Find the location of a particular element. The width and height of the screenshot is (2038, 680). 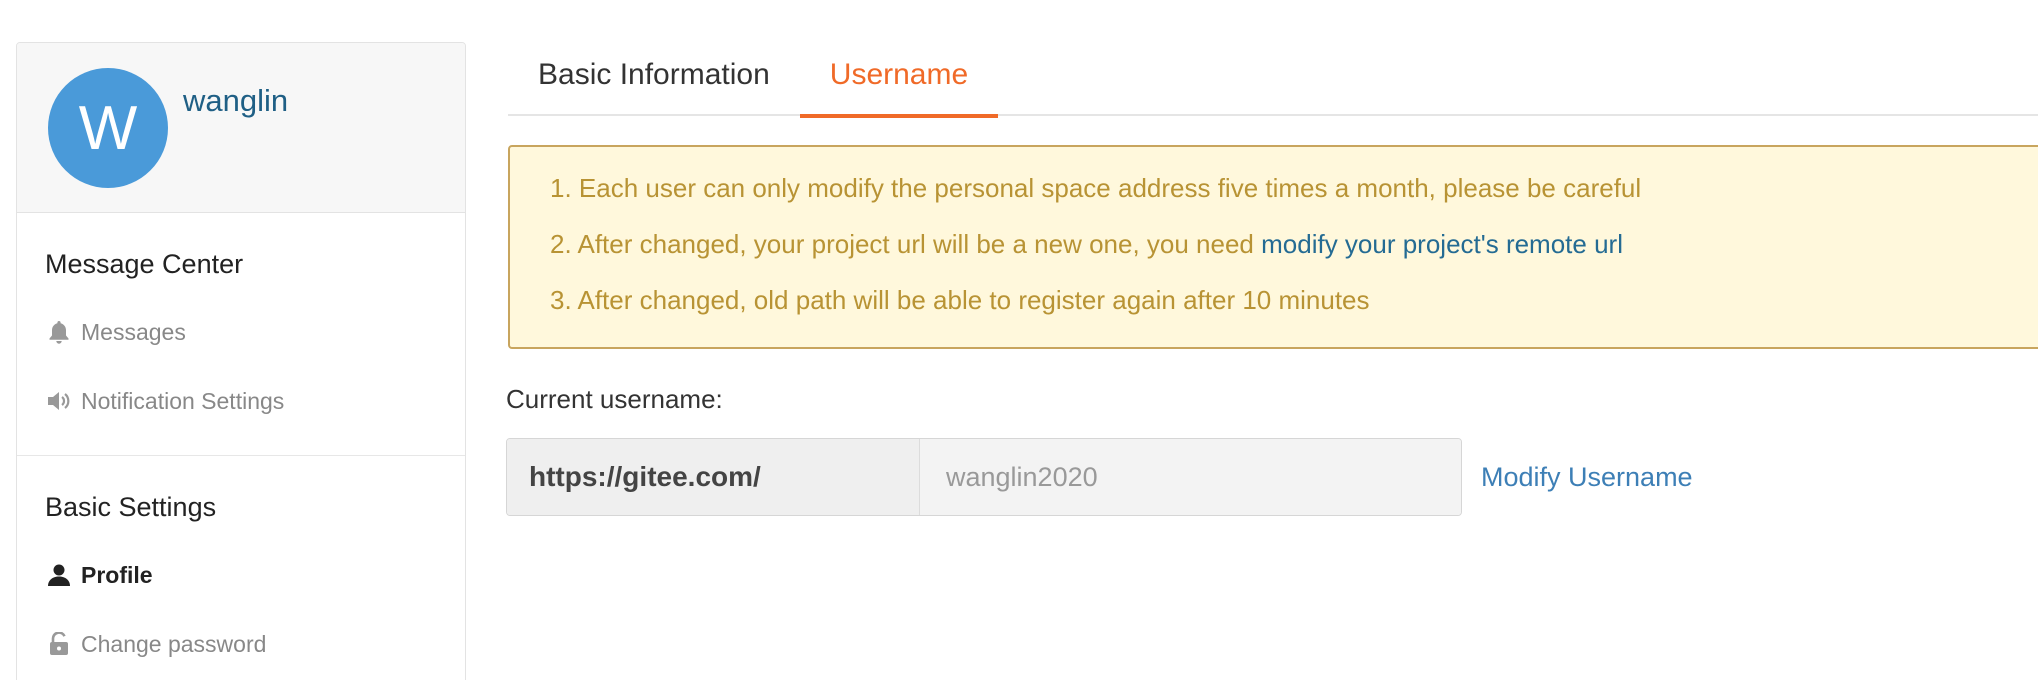

user-name-link: wanglin is located at coordinates (235, 101).